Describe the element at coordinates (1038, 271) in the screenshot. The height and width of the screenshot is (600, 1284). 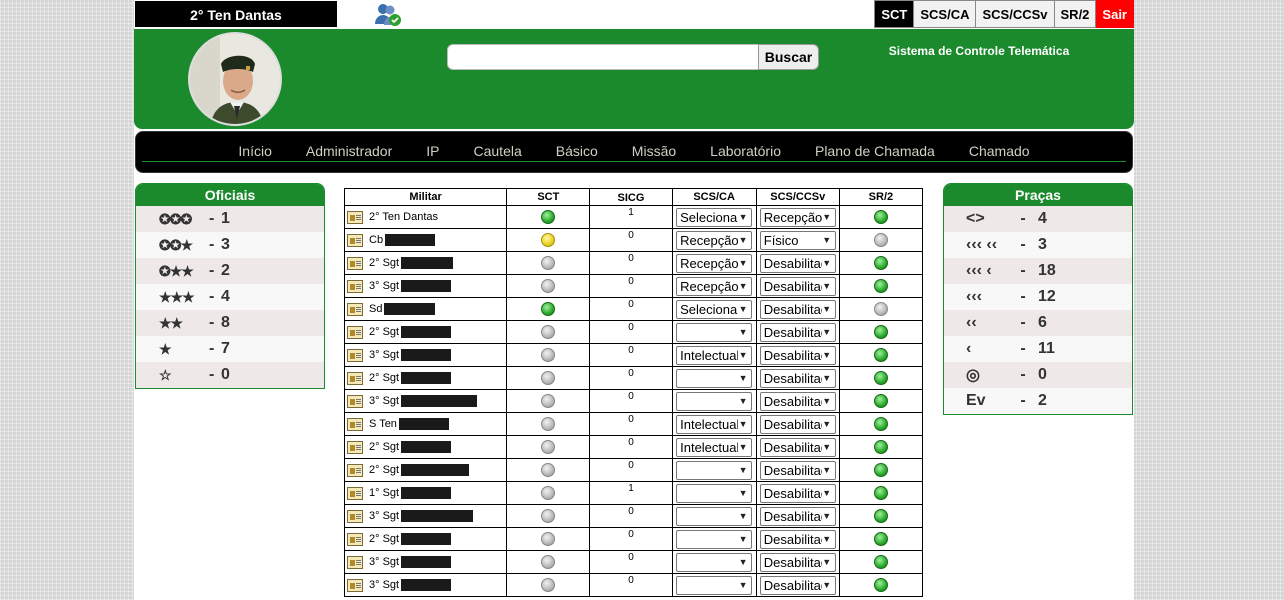
I see `pracas-row: ‹‹‹ ‹ -18` at that location.